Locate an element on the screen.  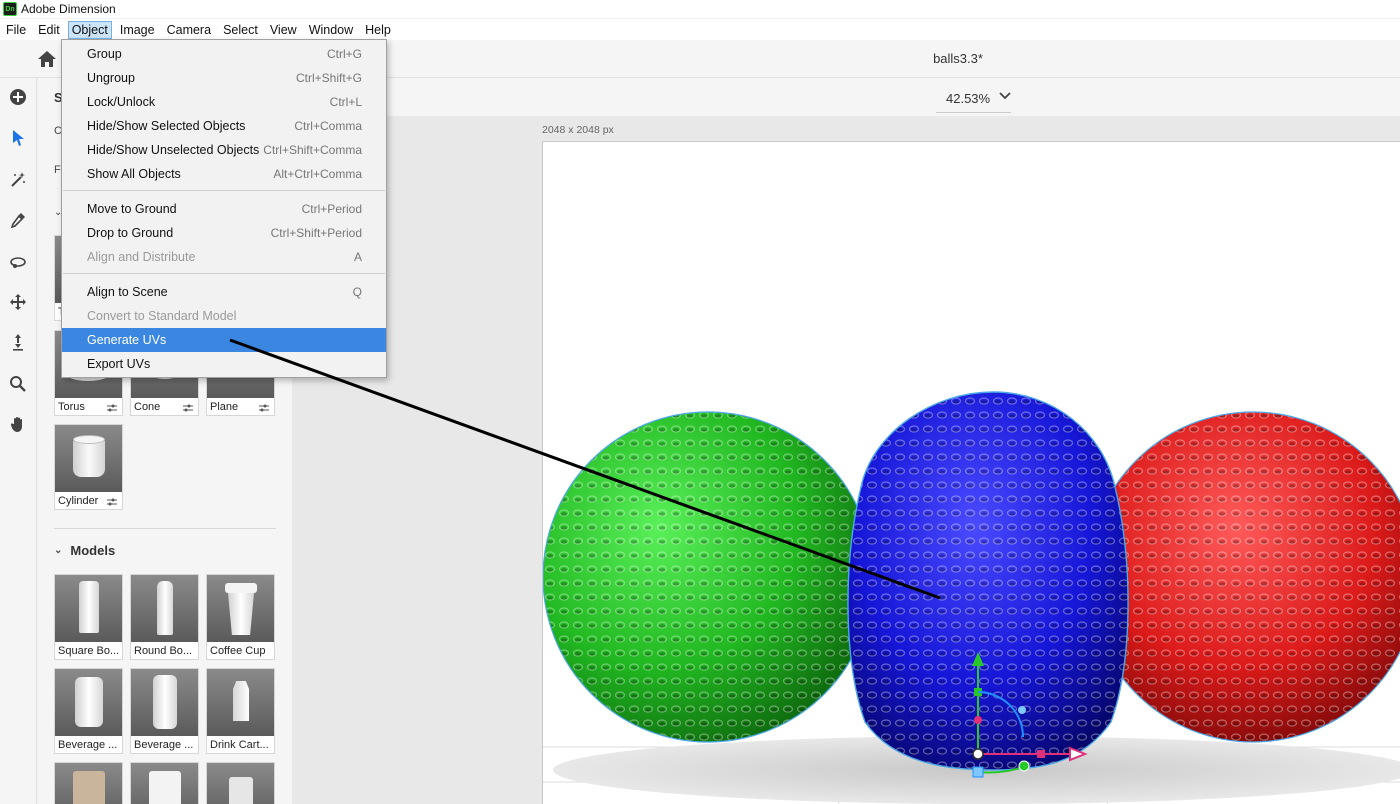
app-title: Adobe Dimension is located at coordinates (68, 9).